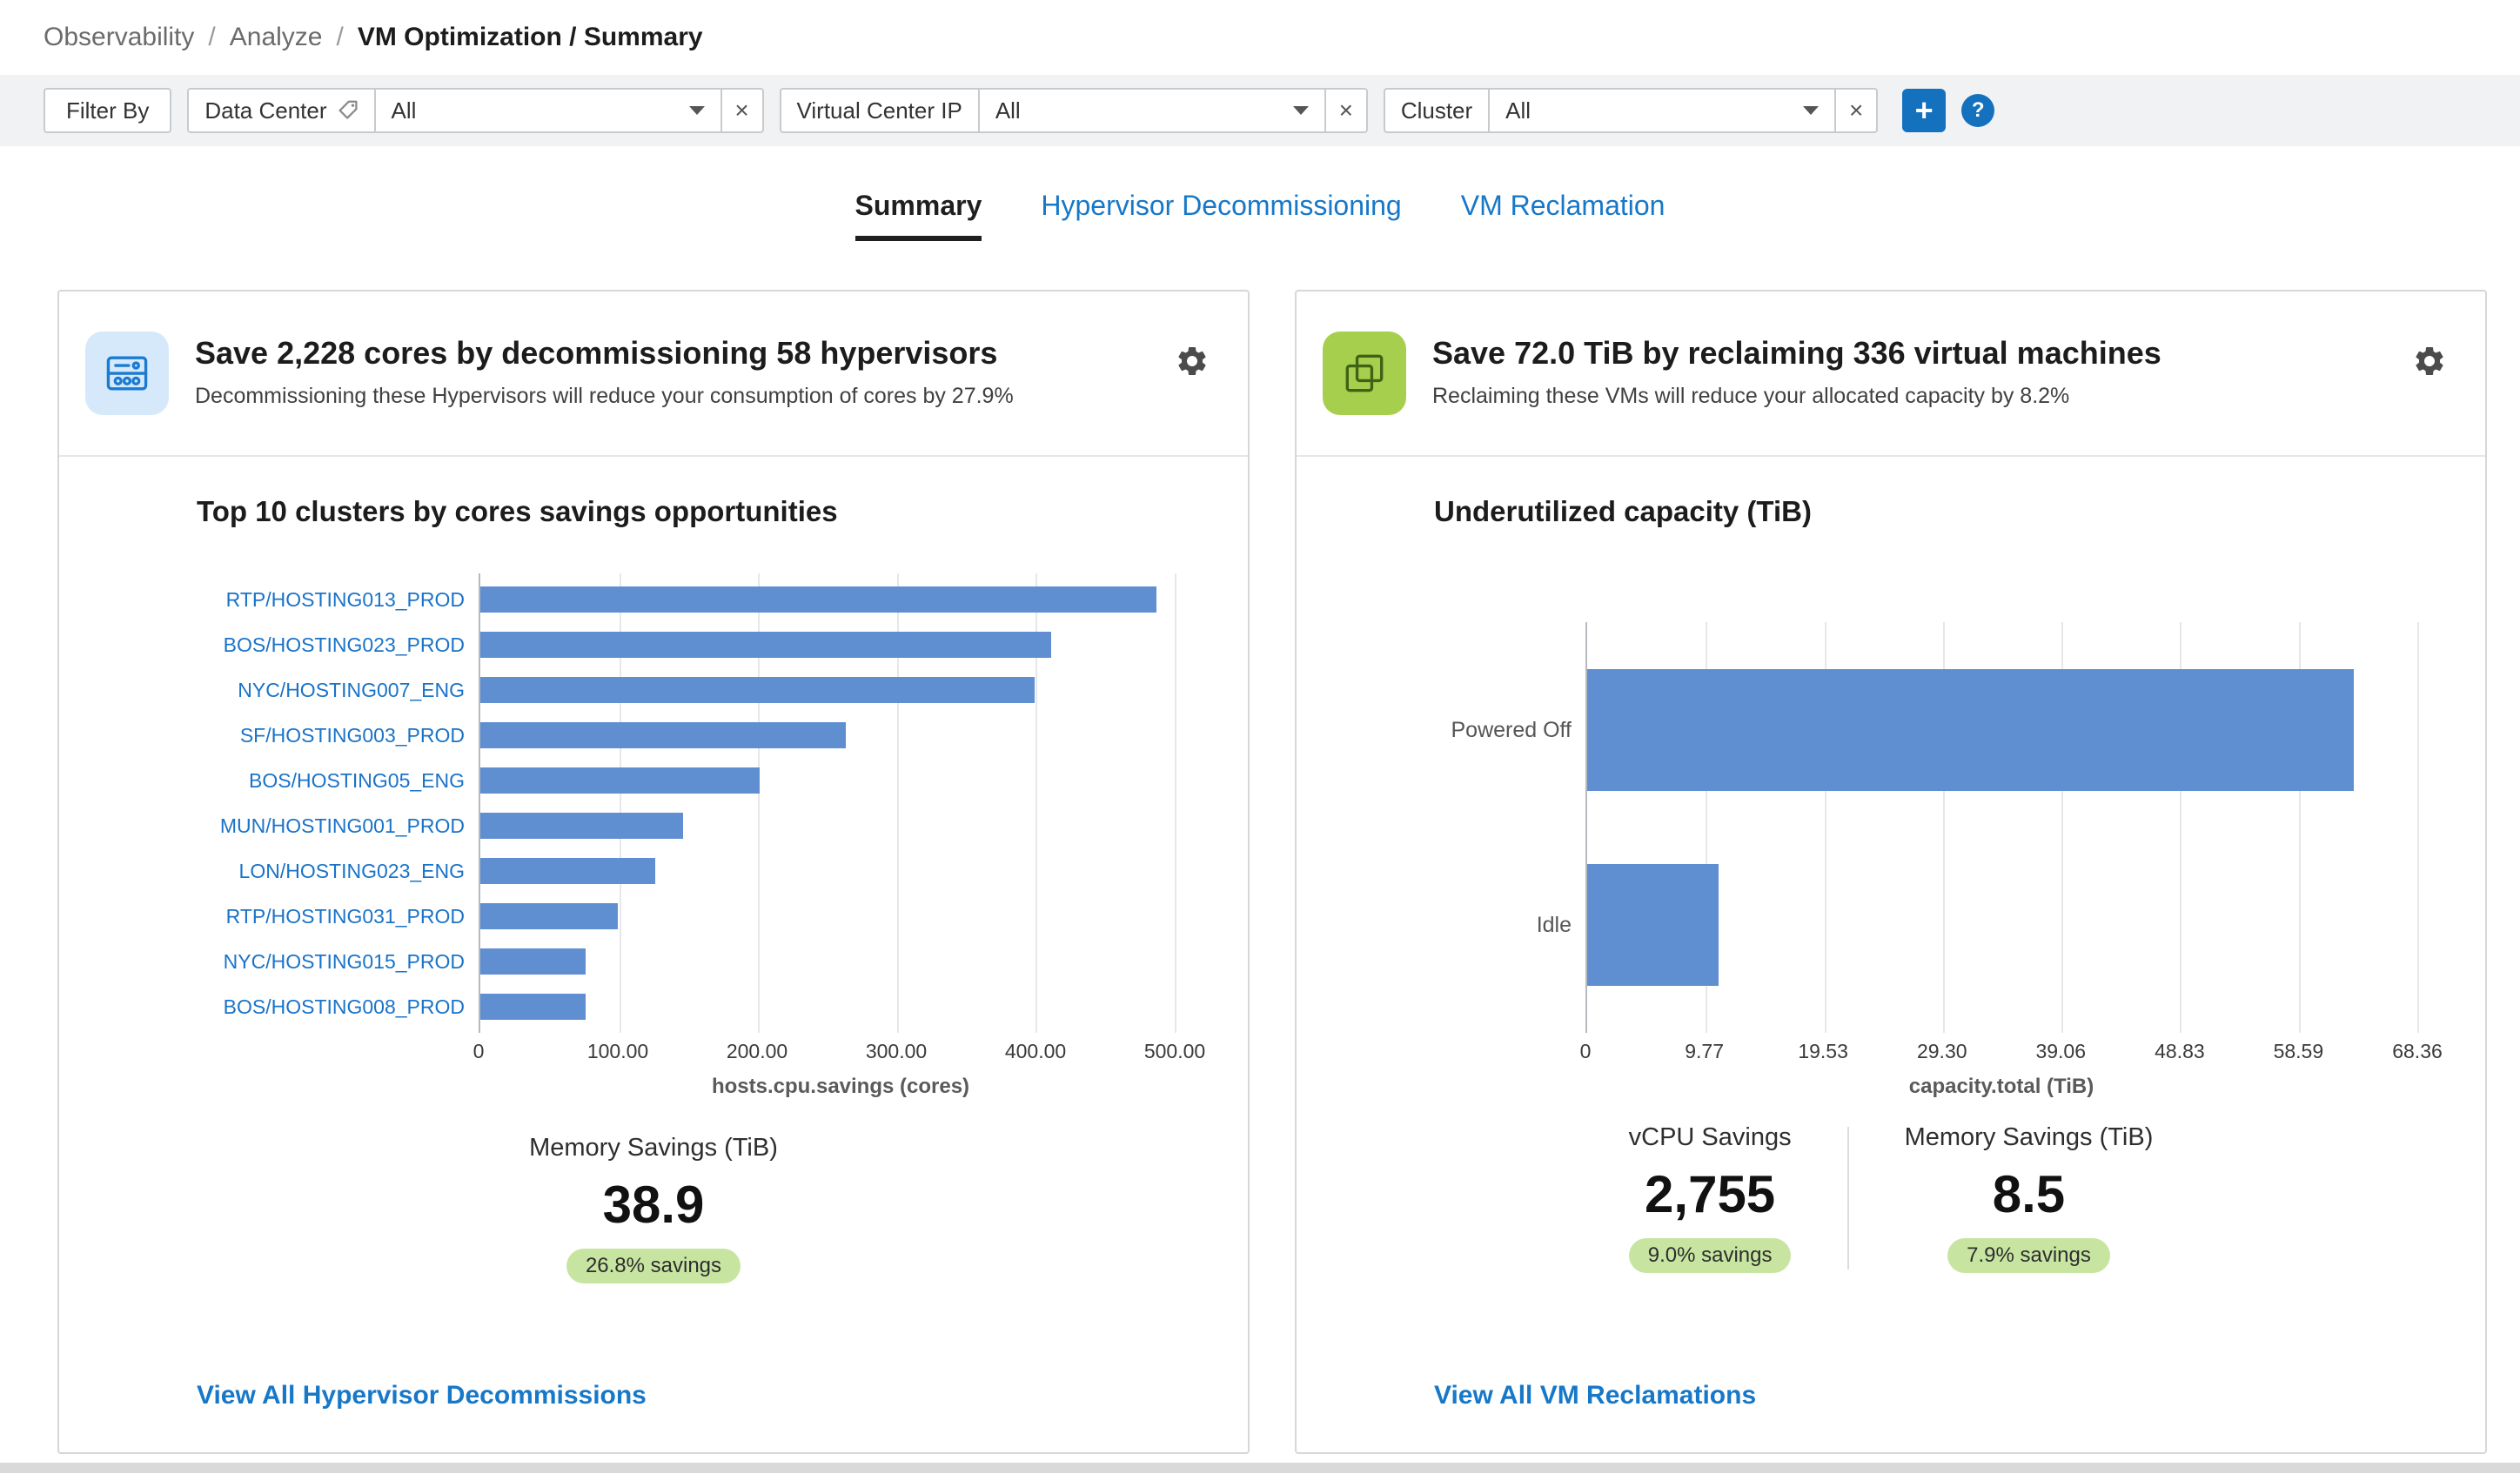 The image size is (2520, 1474). I want to click on filter-label-text: Cluster, so click(1436, 110).